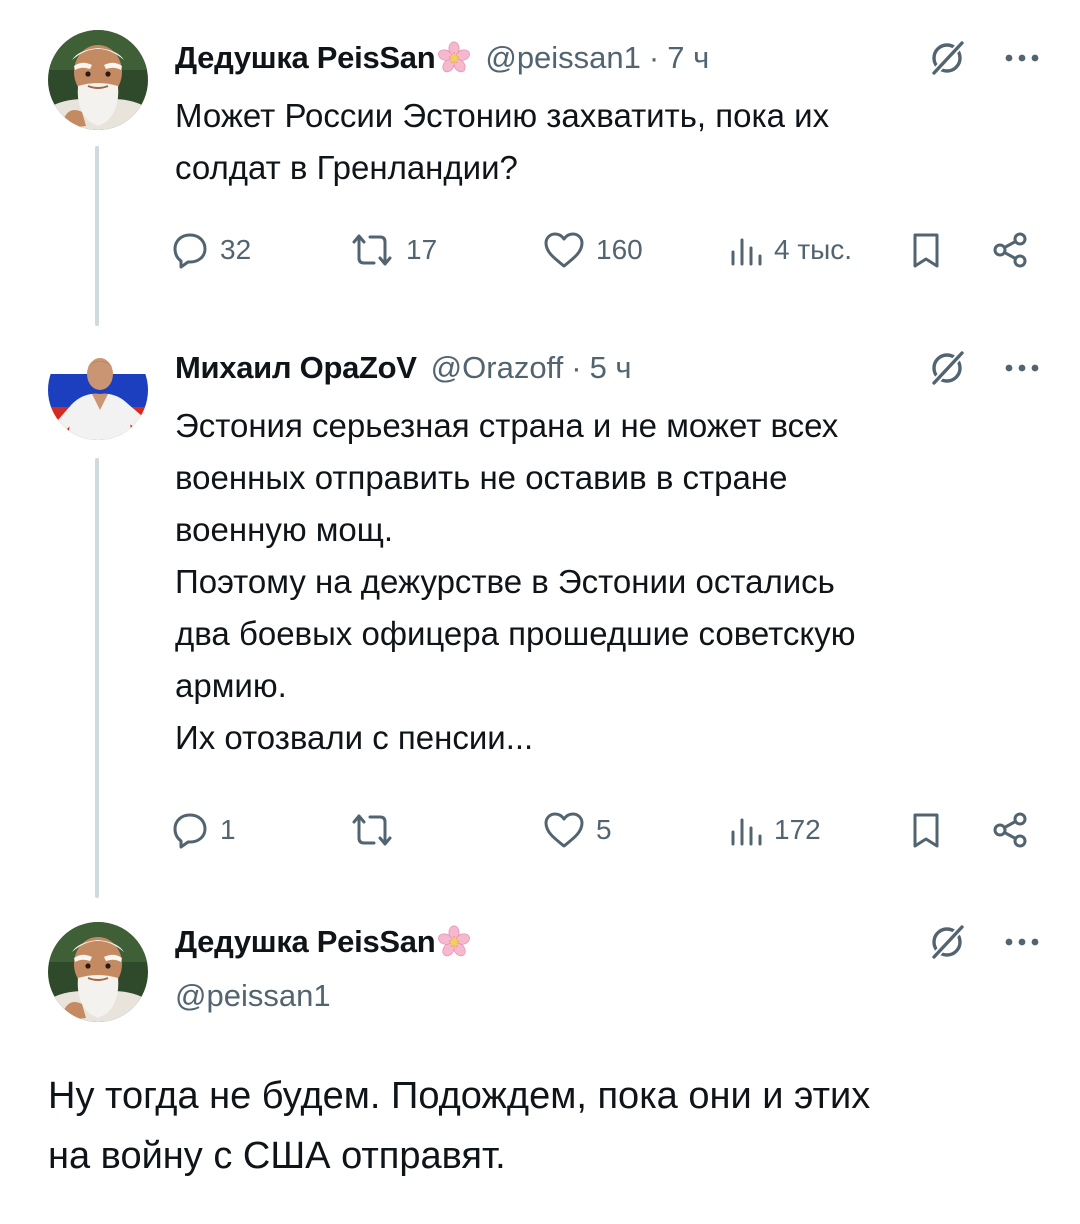  I want to click on like-button: 5, so click(577, 830).